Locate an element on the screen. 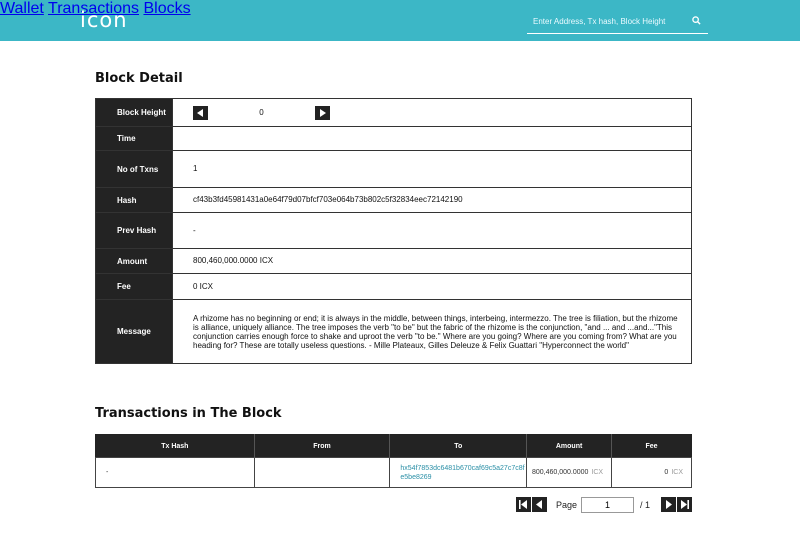 This screenshot has height=536, width=800. previous-block-button is located at coordinates (200, 112).